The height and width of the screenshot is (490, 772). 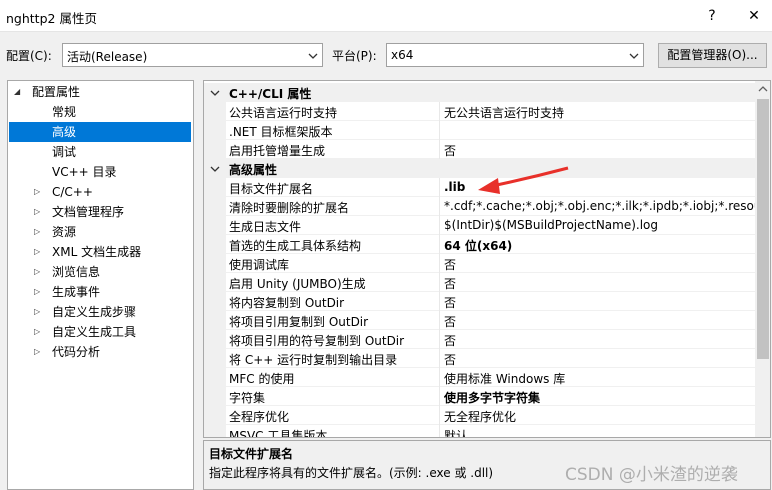 I want to click on property-row: 字符集 使用多字节字符集, so click(x=479, y=396).